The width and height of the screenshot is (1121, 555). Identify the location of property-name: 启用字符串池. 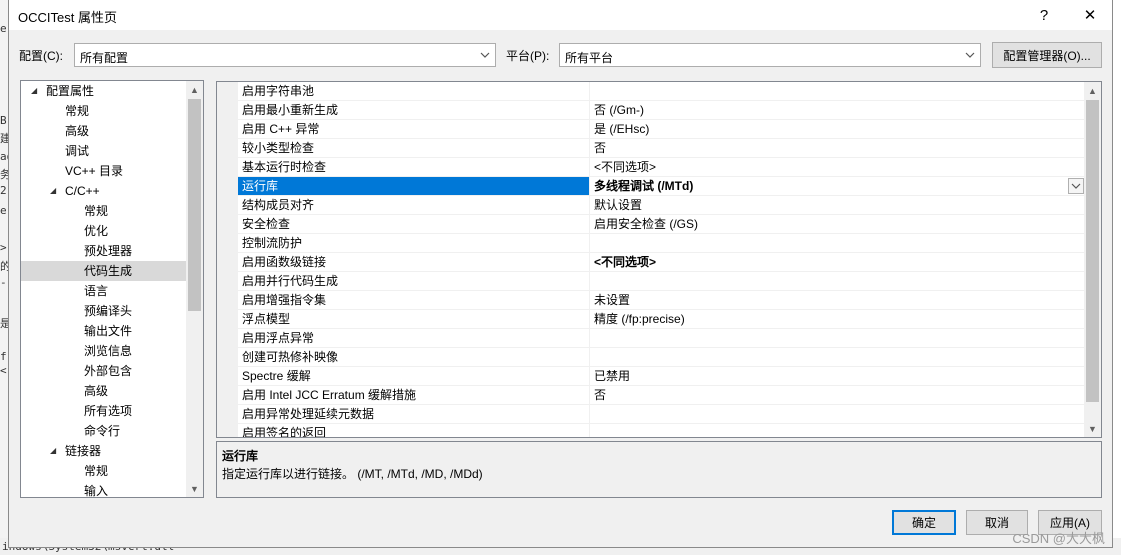
(414, 91).